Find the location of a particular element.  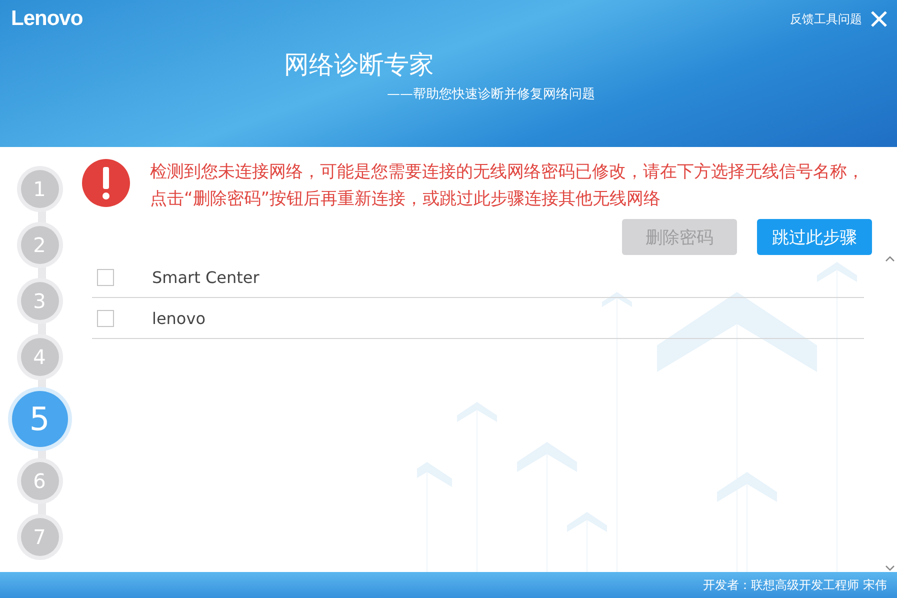

network-name: Smart Center is located at coordinates (206, 277).